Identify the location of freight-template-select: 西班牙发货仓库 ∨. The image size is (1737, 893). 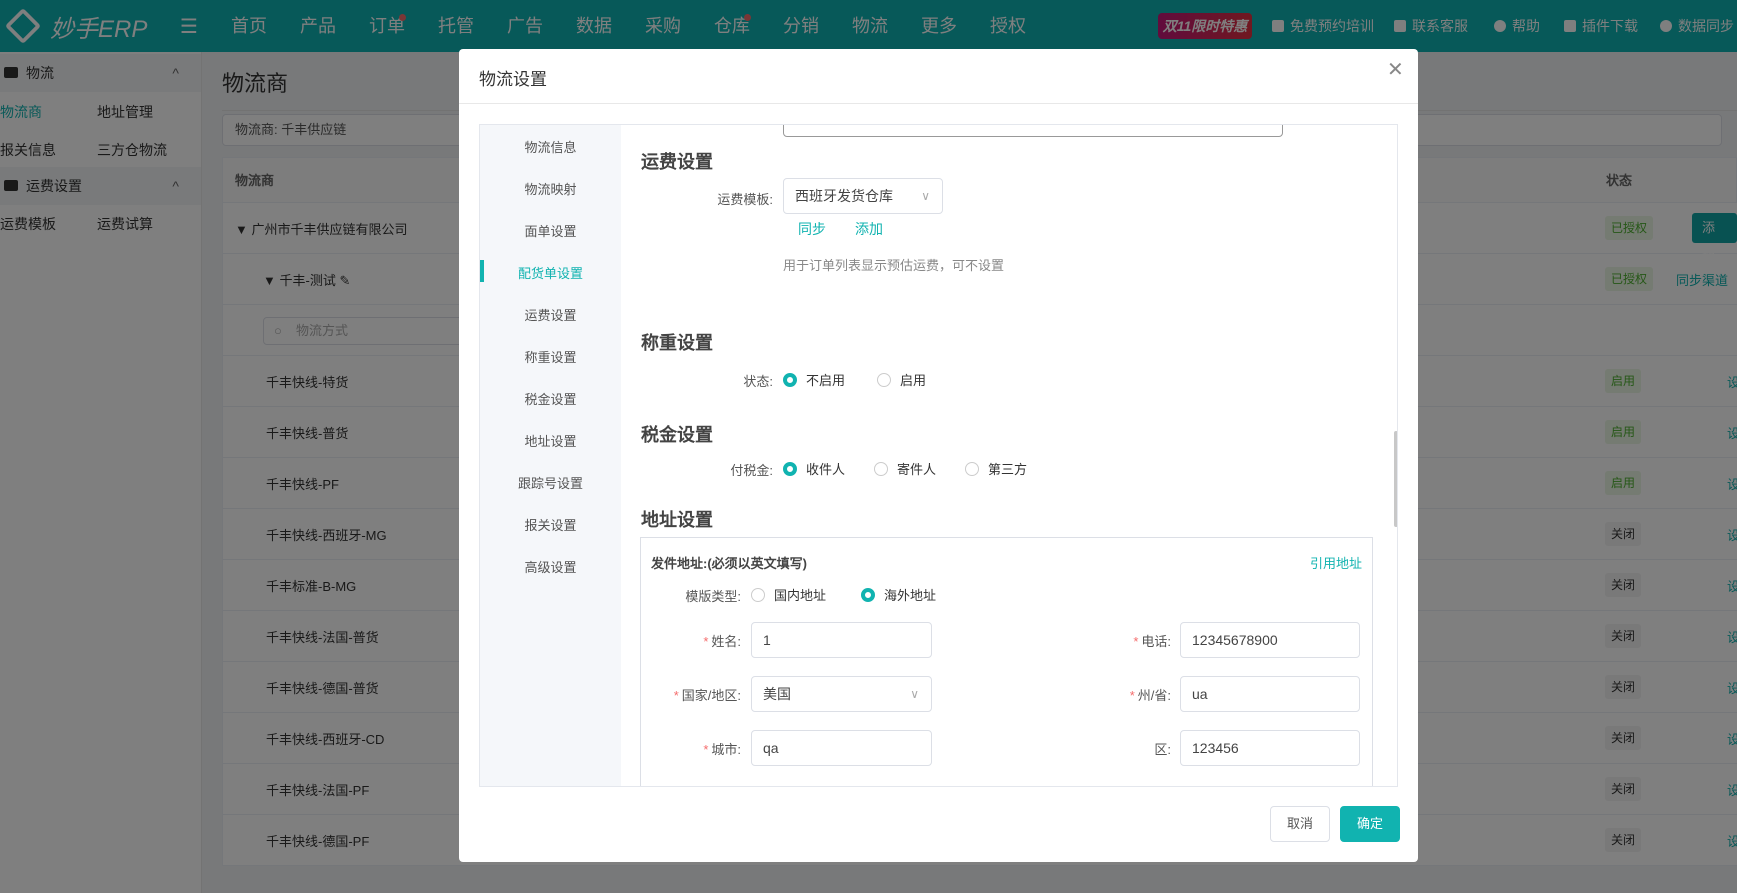
(863, 196).